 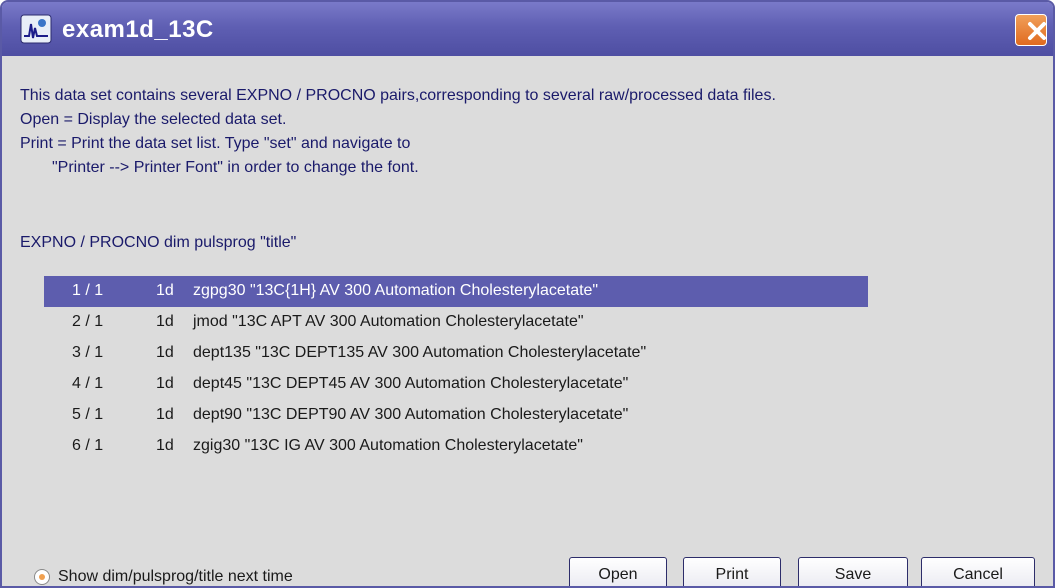 What do you see at coordinates (88, 445) in the screenshot?
I see `row-expno: 6 / 1` at bounding box center [88, 445].